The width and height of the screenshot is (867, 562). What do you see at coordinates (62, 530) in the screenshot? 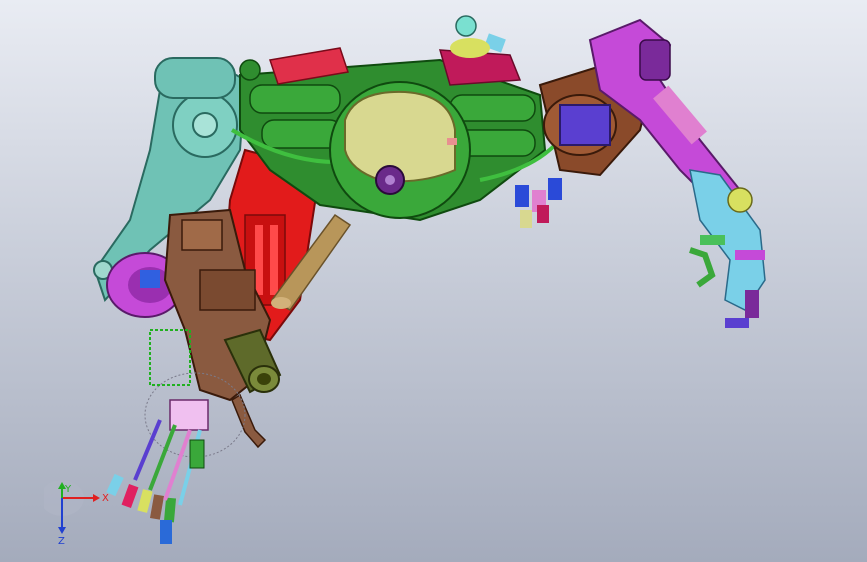
I see `z-axis-arrowhead` at bounding box center [62, 530].